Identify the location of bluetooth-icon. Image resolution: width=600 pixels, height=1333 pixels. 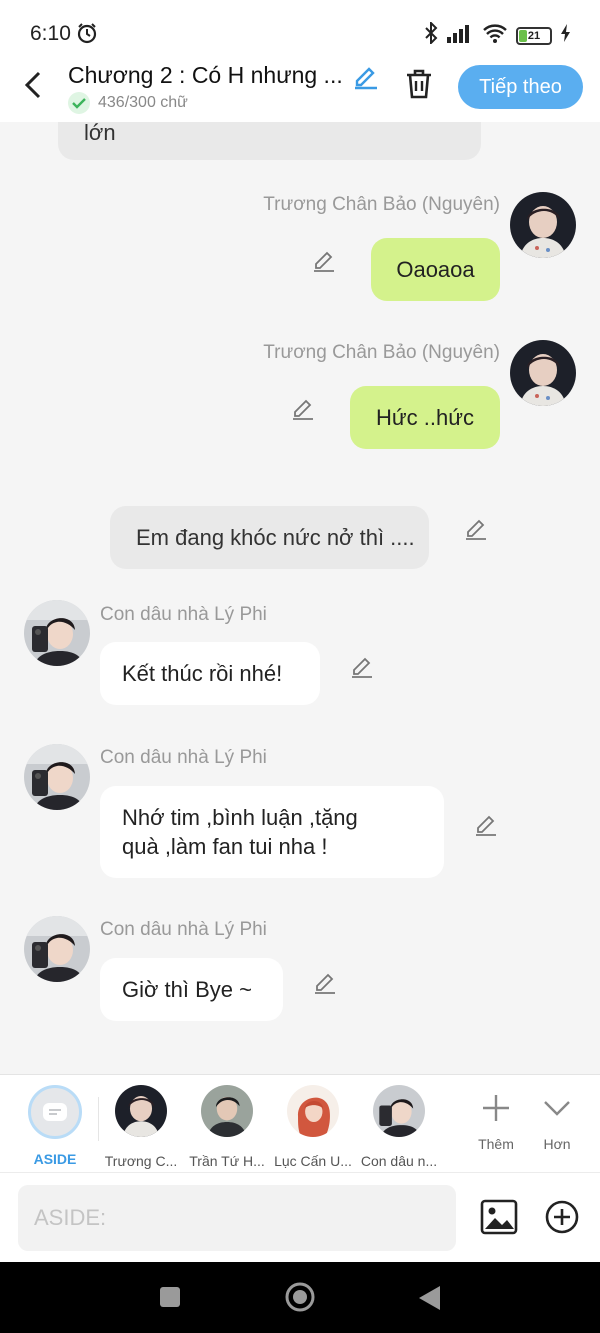
(431, 34).